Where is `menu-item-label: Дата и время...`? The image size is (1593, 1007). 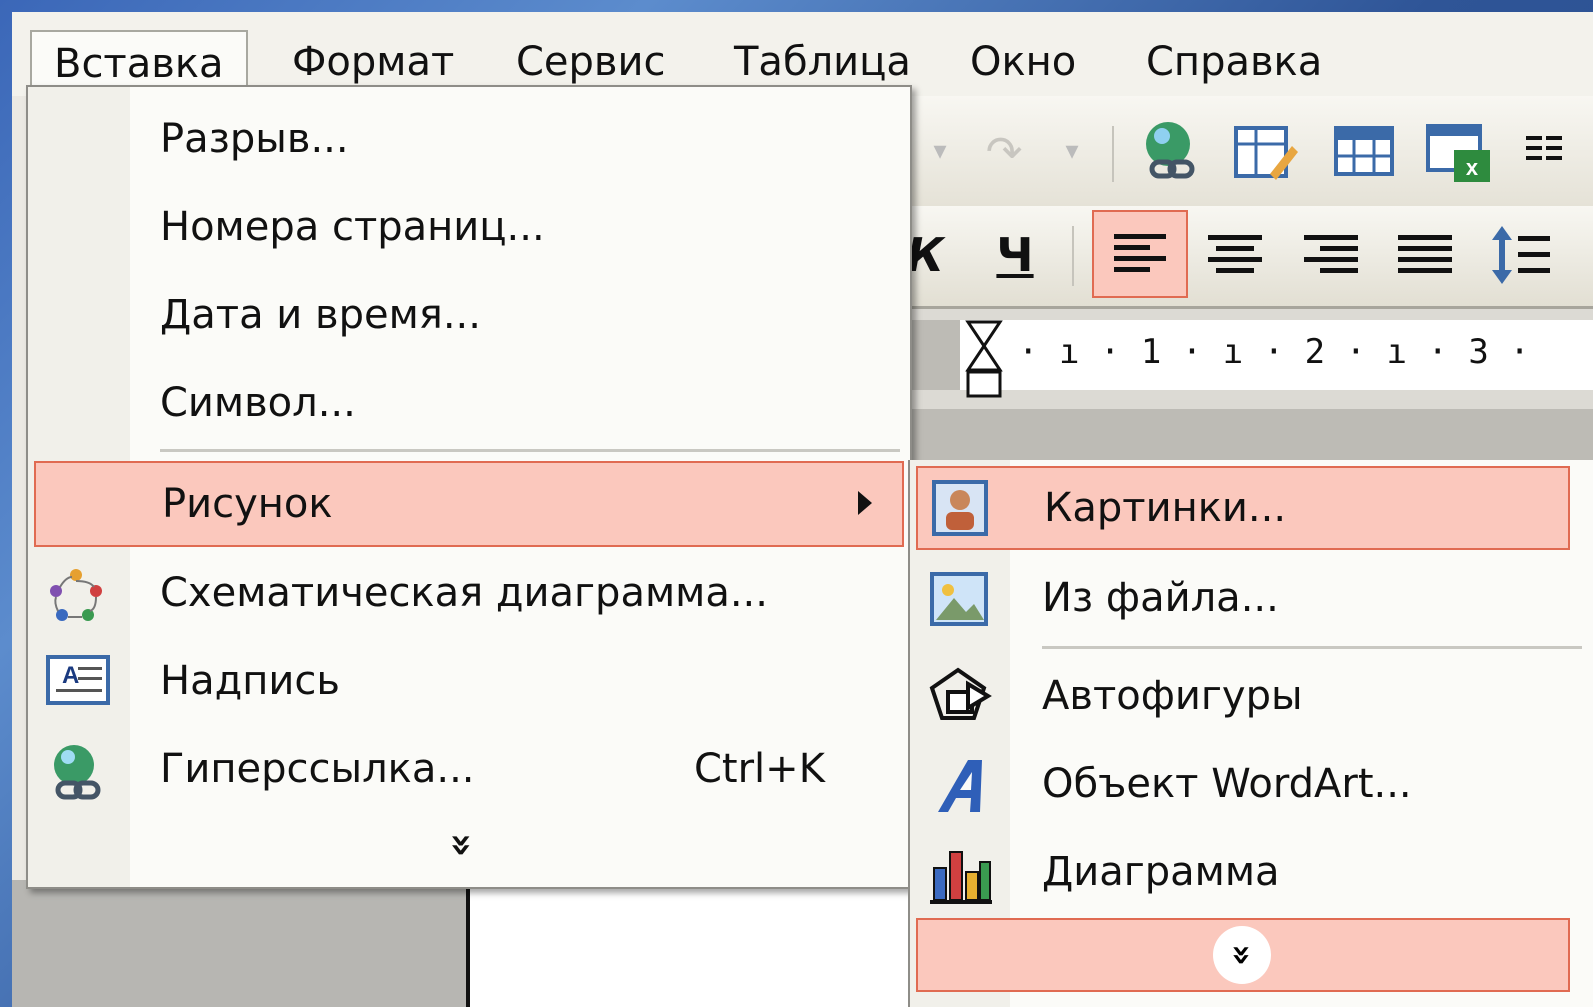
menu-item-label: Дата и время... is located at coordinates (320, 315).